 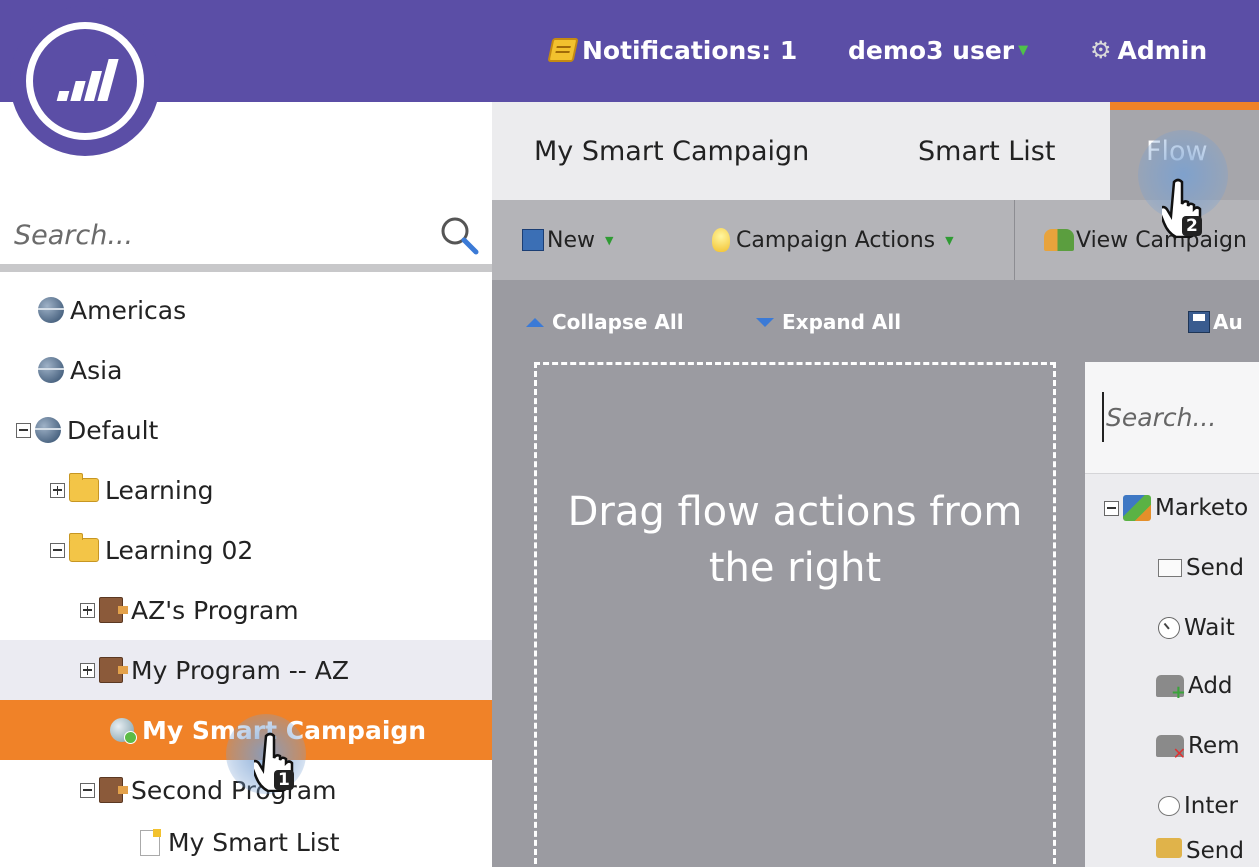 What do you see at coordinates (113, 430) in the screenshot?
I see `tree-item-label: Default` at bounding box center [113, 430].